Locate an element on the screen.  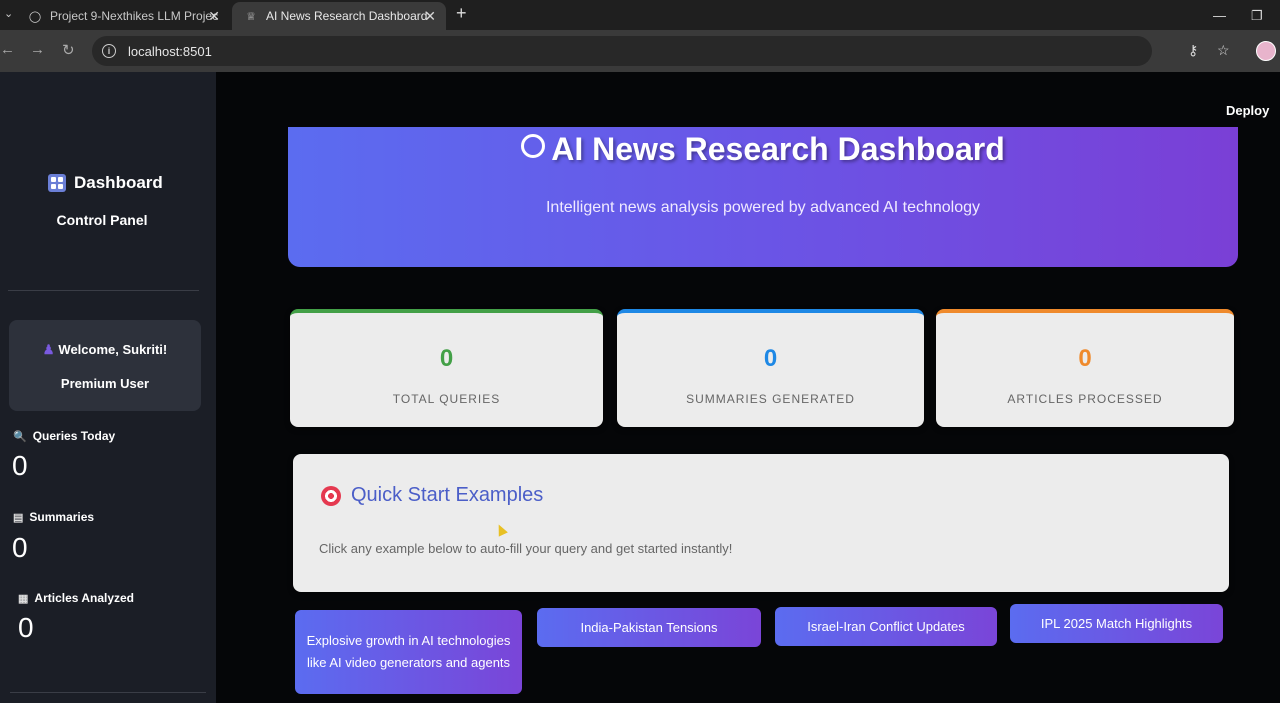
minimize-icon: — is located at coordinates (1219, 15).